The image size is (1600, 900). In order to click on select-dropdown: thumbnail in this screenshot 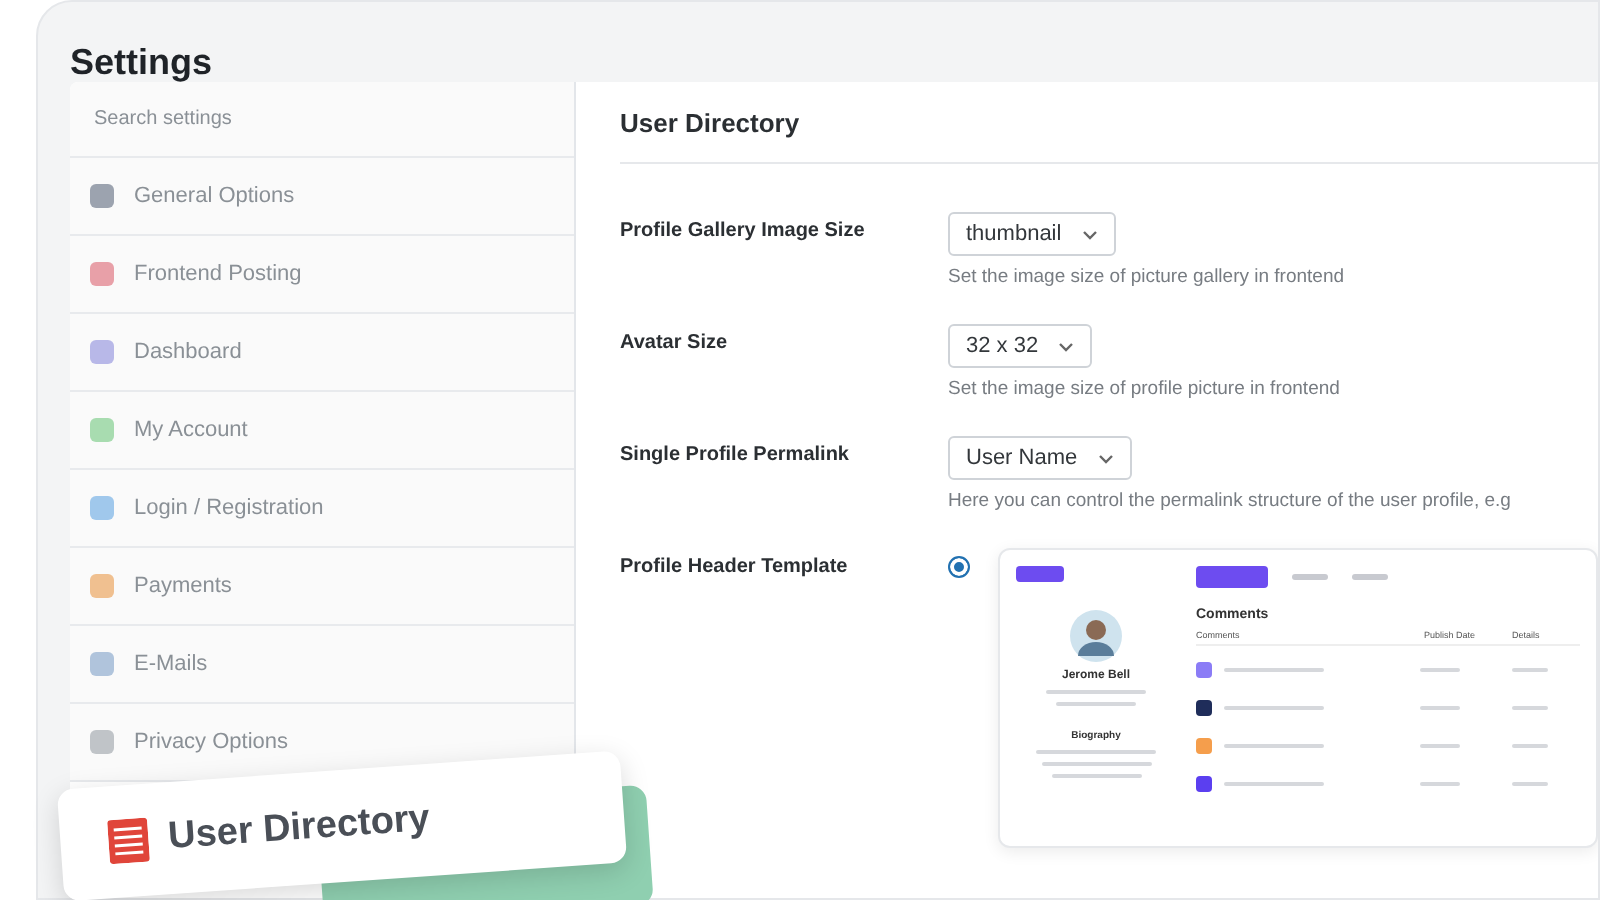, I will do `click(1032, 234)`.